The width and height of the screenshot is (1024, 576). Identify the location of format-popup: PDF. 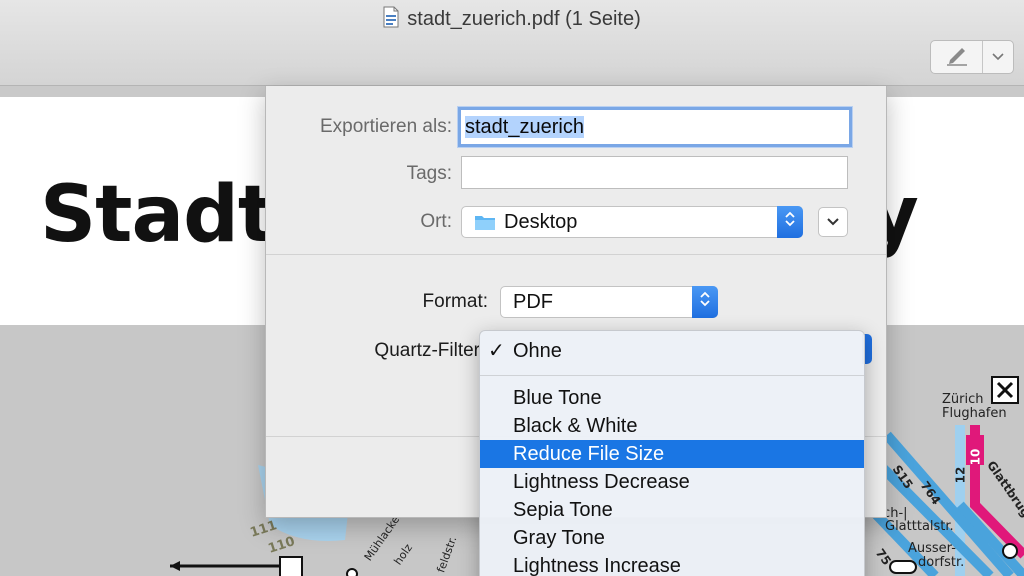
(609, 302).